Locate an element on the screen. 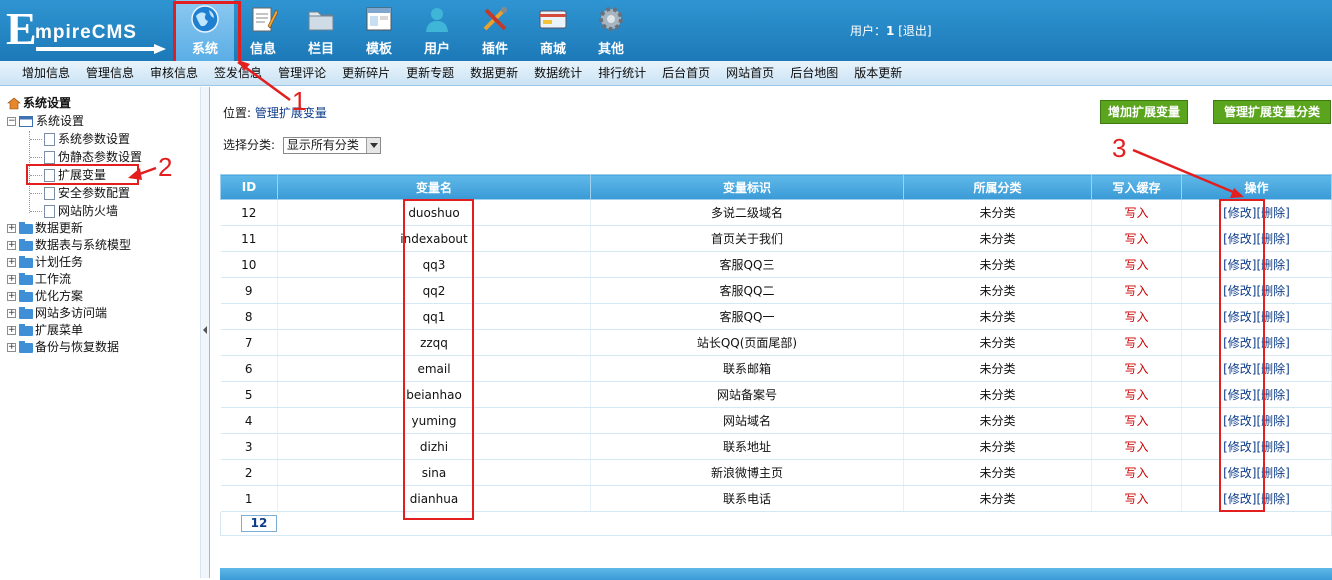 The height and width of the screenshot is (580, 1332). nav-system: 系统 is located at coordinates (207, 32).